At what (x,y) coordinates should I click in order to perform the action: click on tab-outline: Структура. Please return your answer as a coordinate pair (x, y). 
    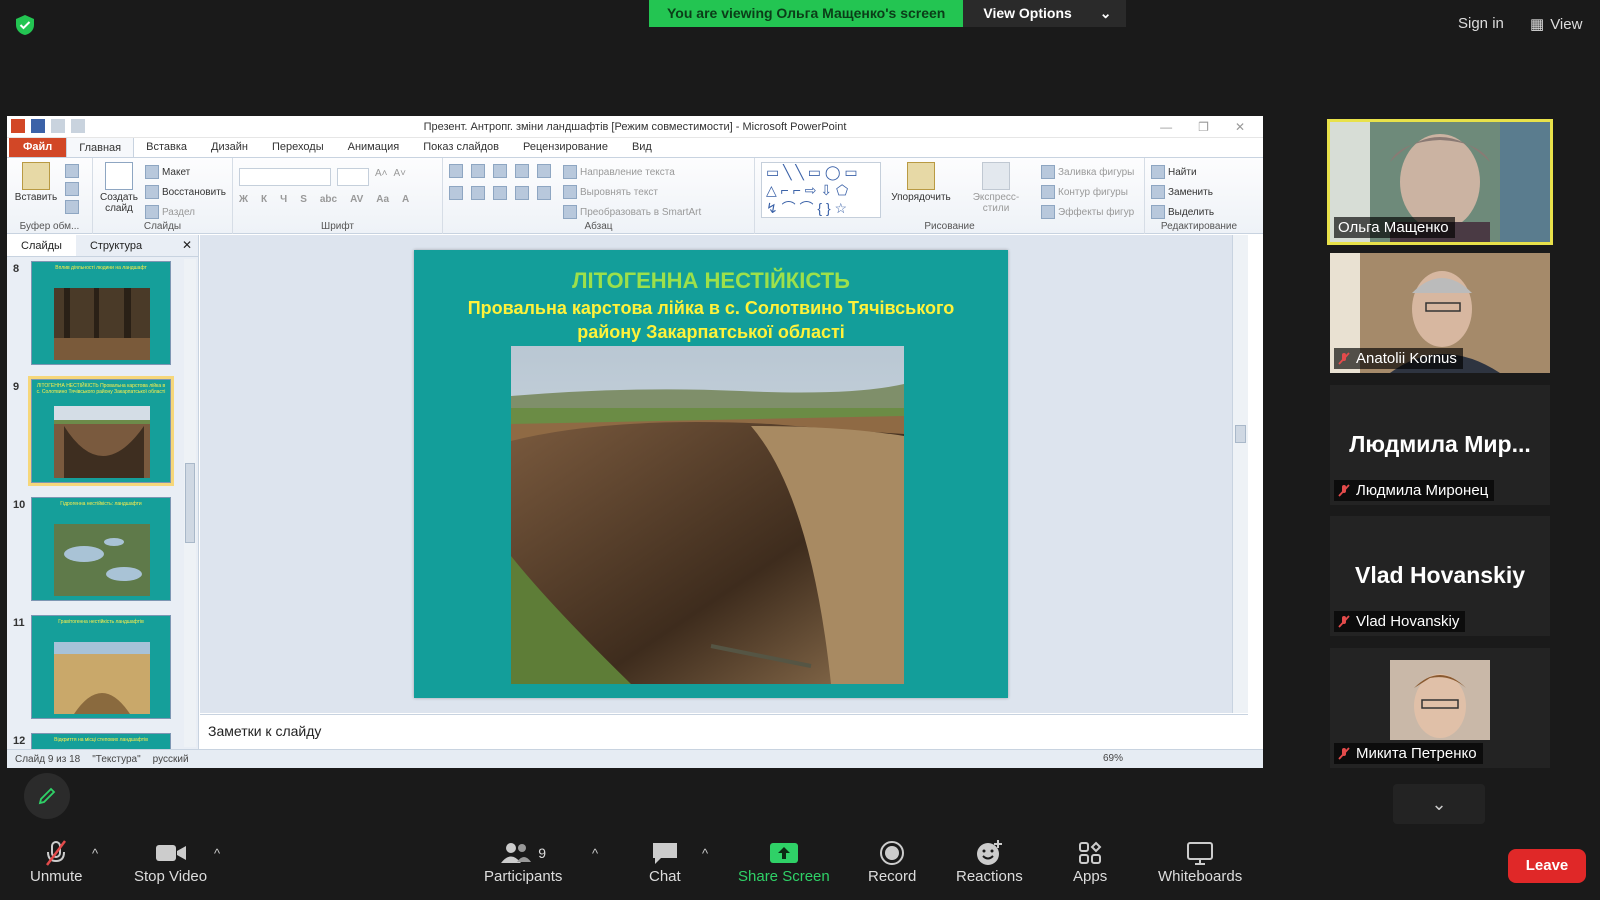
    Looking at the image, I should click on (116, 245).